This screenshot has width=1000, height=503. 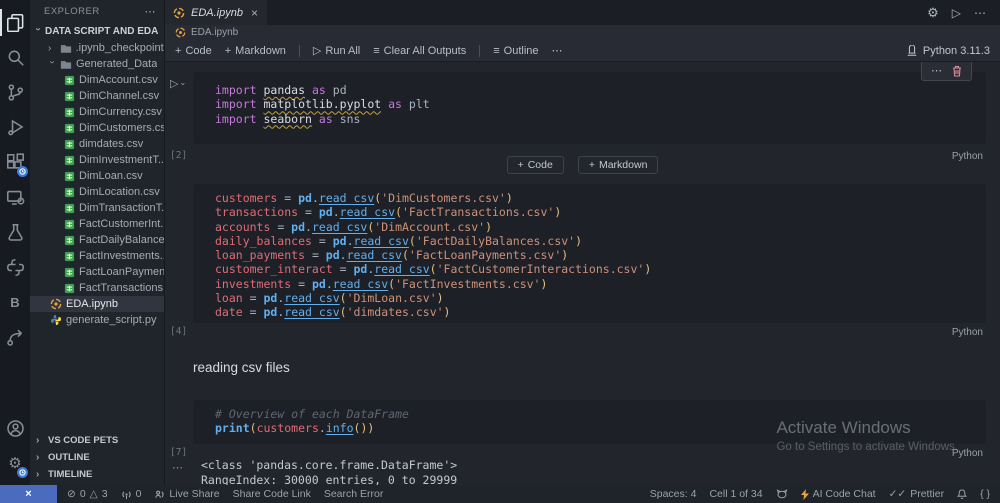 I want to click on tab-close-icon: ×, so click(x=254, y=13).